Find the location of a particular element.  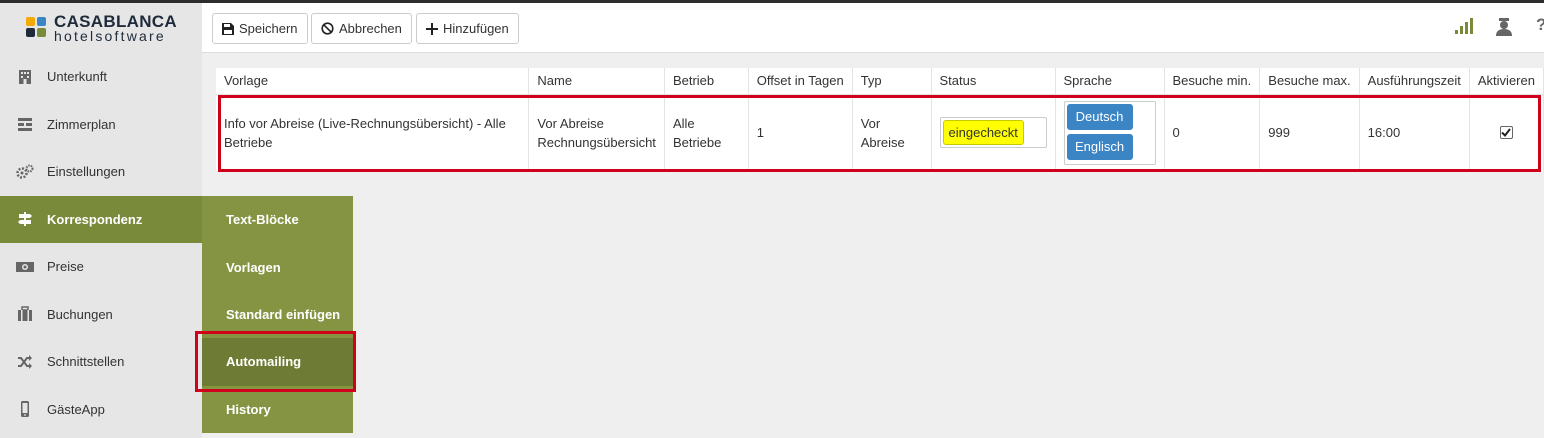

sidebar-item-gaesteapp: GästeApp is located at coordinates (101, 410).